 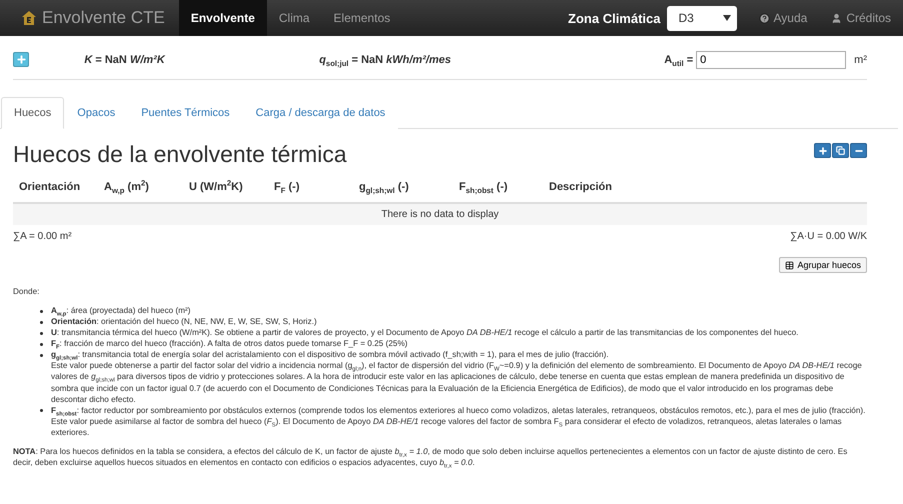 I want to click on empty-message: There is no data to display, so click(x=440, y=214).